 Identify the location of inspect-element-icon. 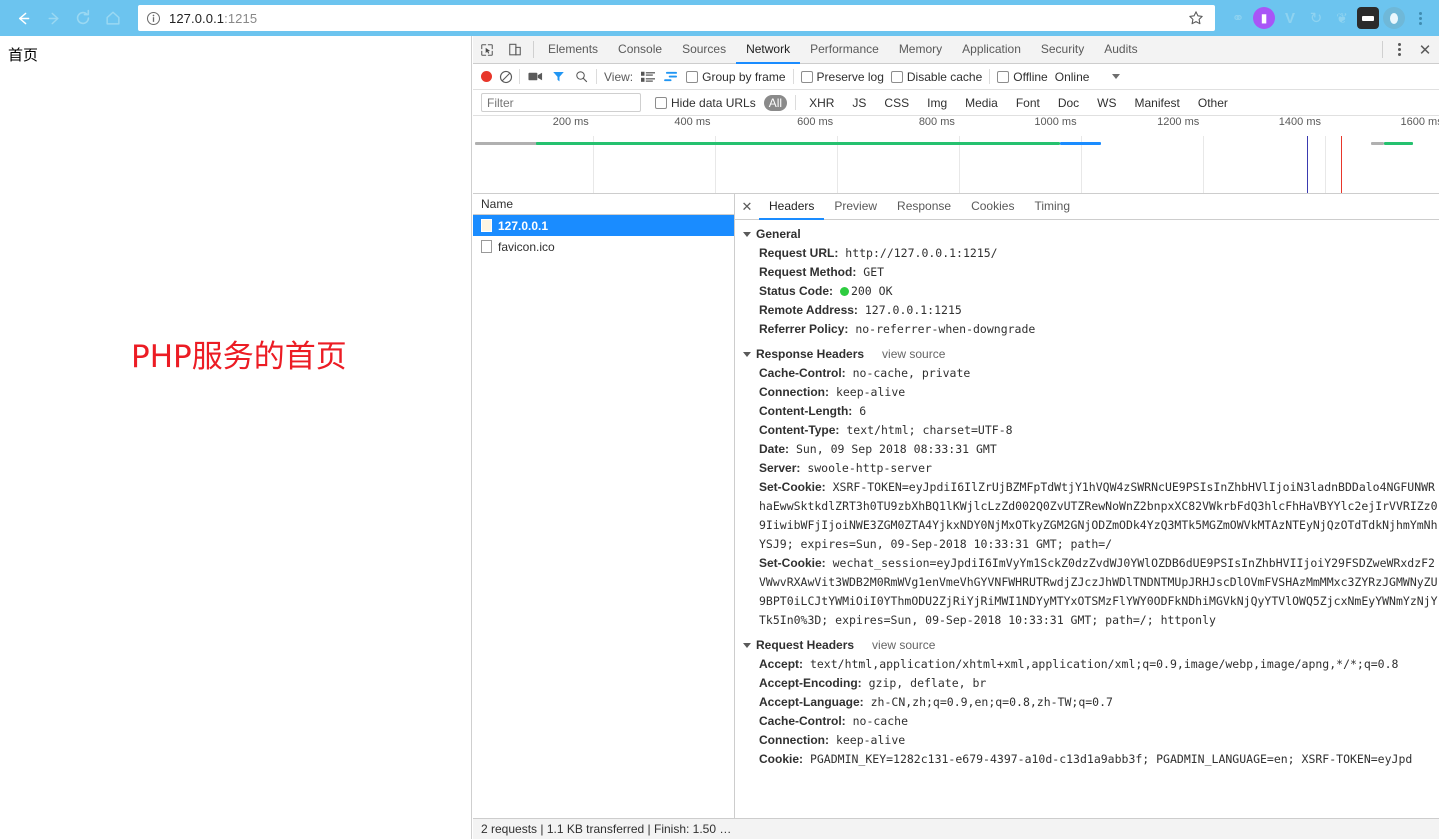
(487, 49).